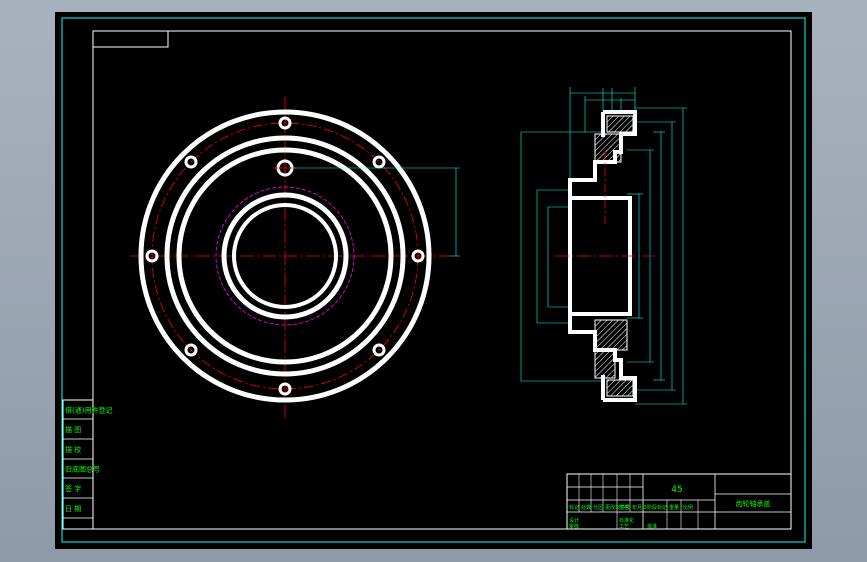  What do you see at coordinates (73, 488) in the screenshot?
I see `left-panel-label: 签 字` at bounding box center [73, 488].